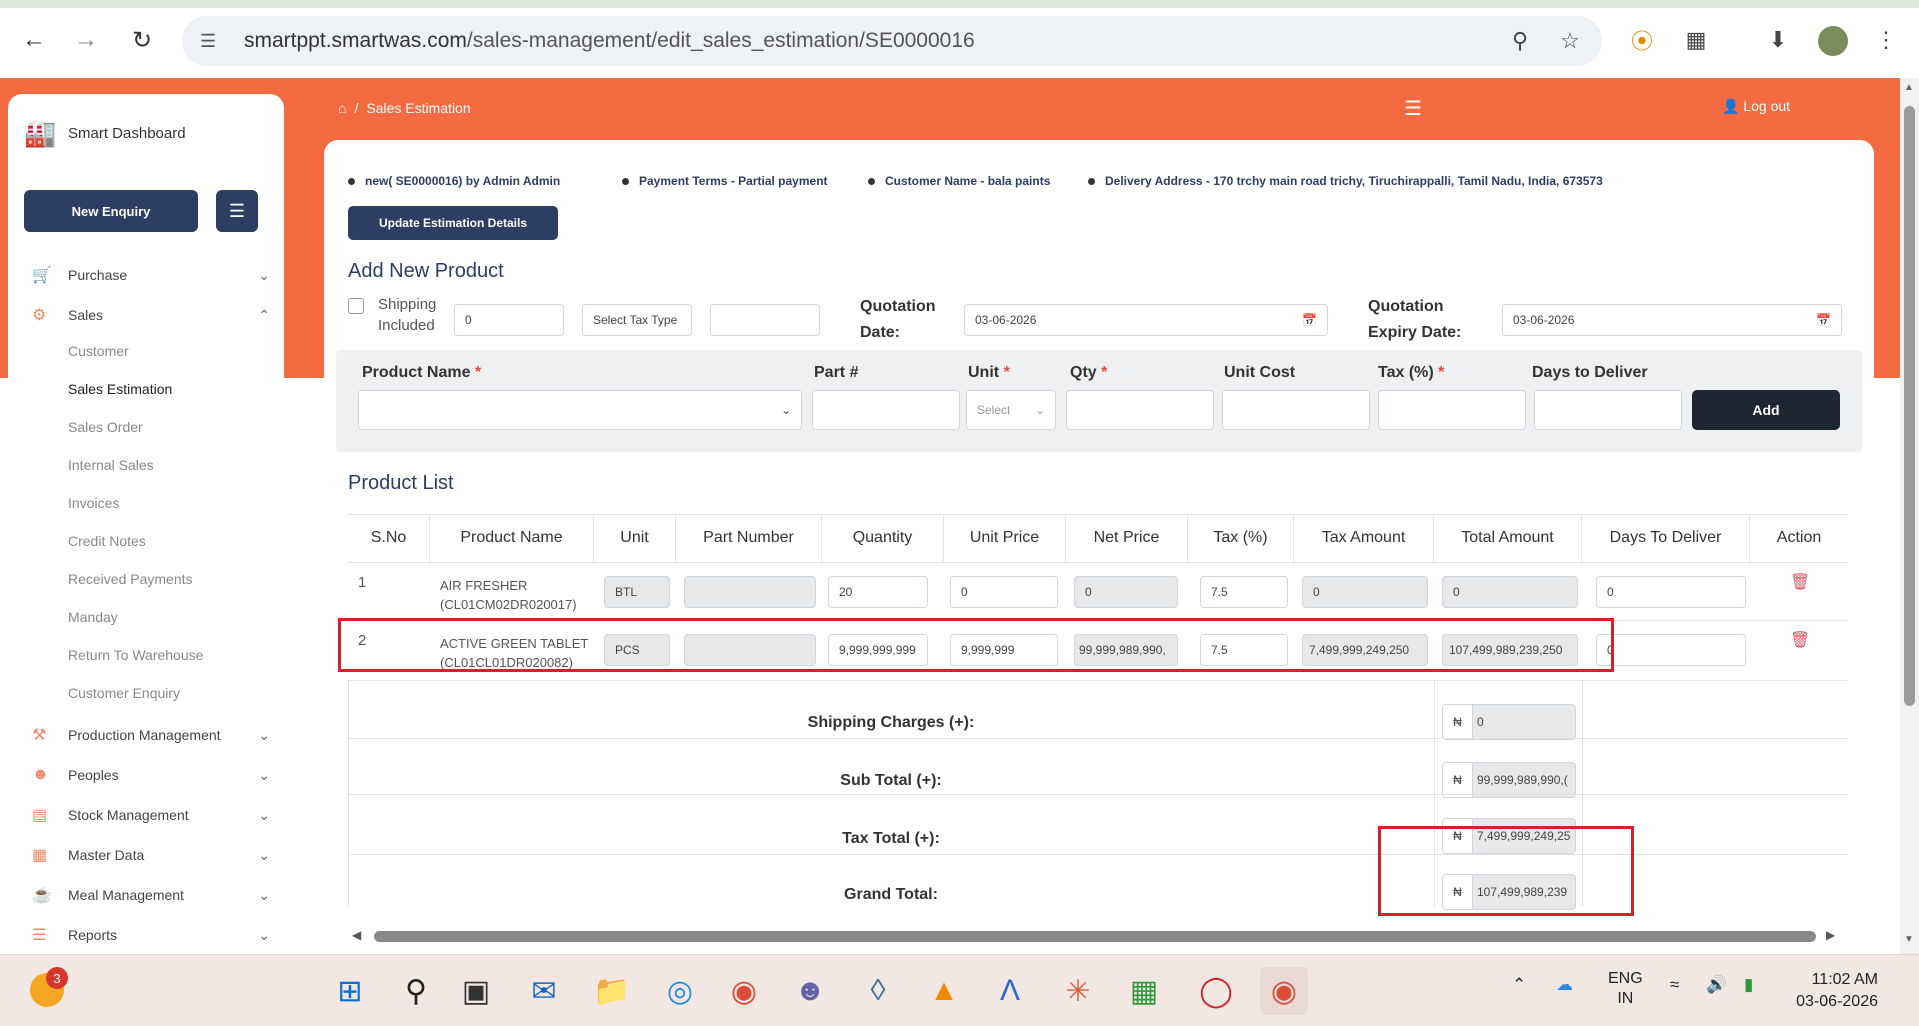 Image resolution: width=1919 pixels, height=1026 pixels. What do you see at coordinates (1146, 320) in the screenshot?
I see `quotation-date-input: 03-06-2026 📅` at bounding box center [1146, 320].